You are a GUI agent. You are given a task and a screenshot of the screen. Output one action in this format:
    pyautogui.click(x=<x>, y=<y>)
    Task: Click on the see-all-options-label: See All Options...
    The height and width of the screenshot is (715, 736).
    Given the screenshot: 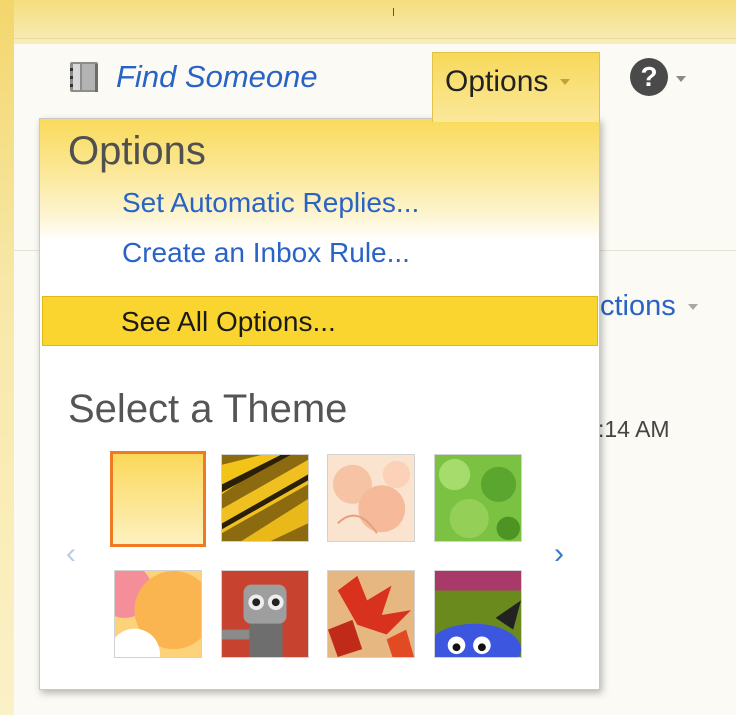 What is the action you would take?
    pyautogui.click(x=228, y=321)
    